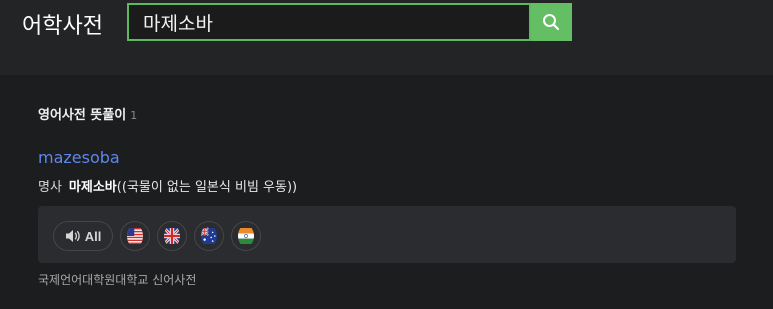 Image resolution: width=773 pixels, height=309 pixels. I want to click on au-pronunciation-button, so click(209, 236).